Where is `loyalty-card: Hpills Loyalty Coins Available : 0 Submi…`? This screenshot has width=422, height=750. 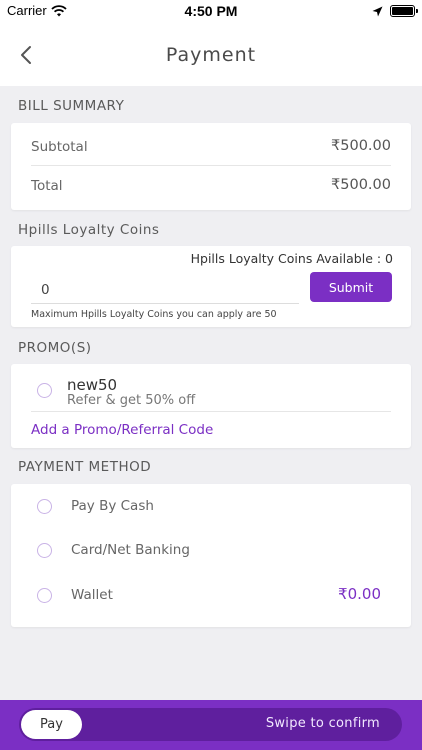 loyalty-card: Hpills Loyalty Coins Available : 0 Submi… is located at coordinates (211, 286).